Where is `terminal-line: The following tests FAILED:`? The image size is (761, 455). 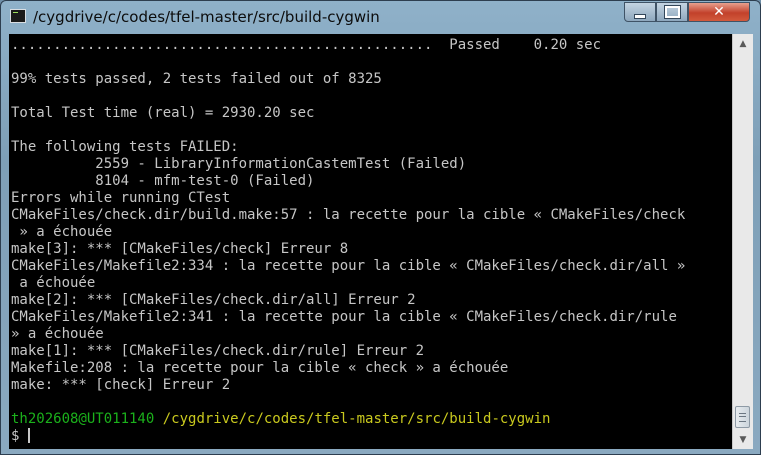
terminal-line: The following tests FAILED: is located at coordinates (125, 147).